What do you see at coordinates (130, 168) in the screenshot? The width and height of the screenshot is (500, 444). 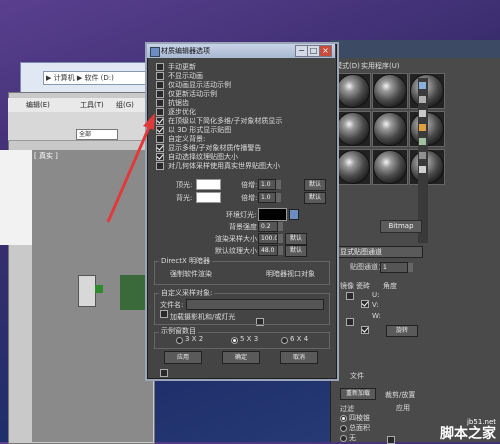 I see `annotation-arrow` at bounding box center [130, 168].